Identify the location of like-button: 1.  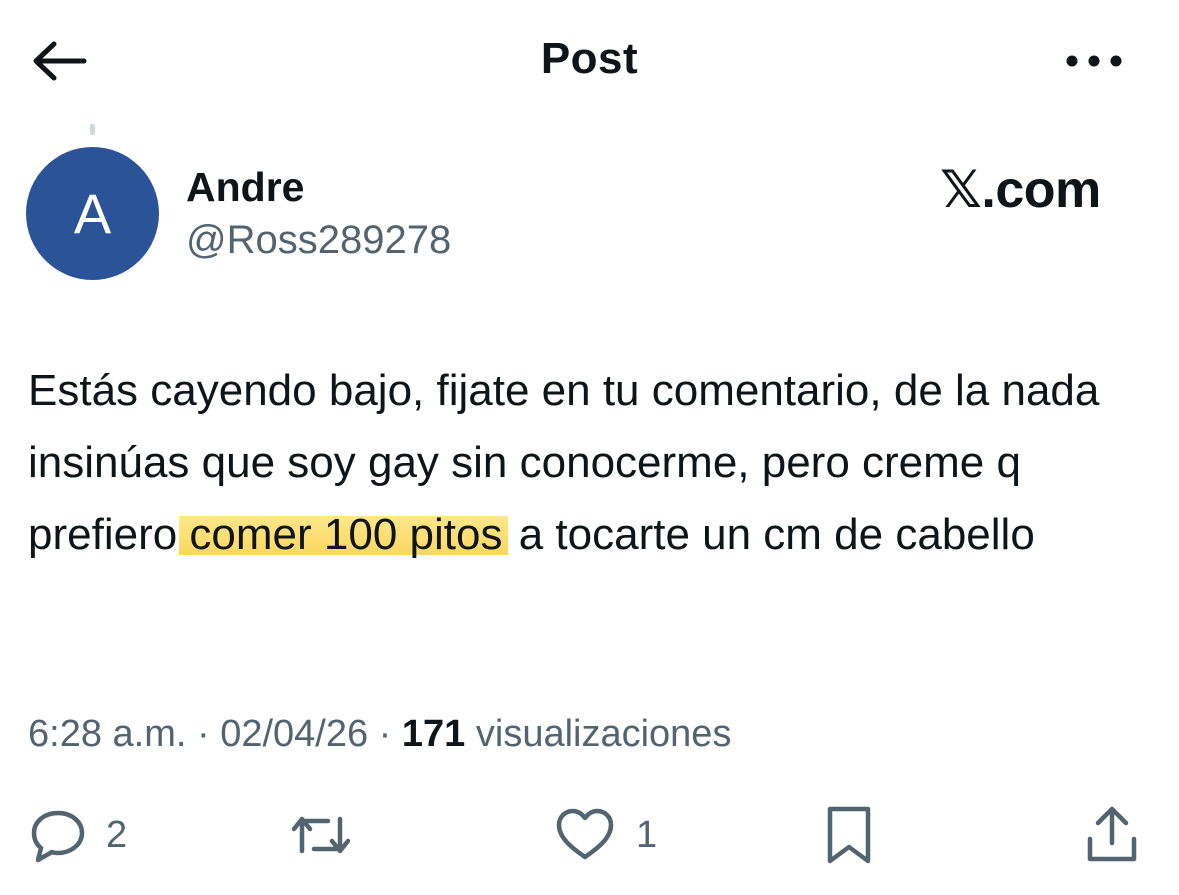
(604, 835).